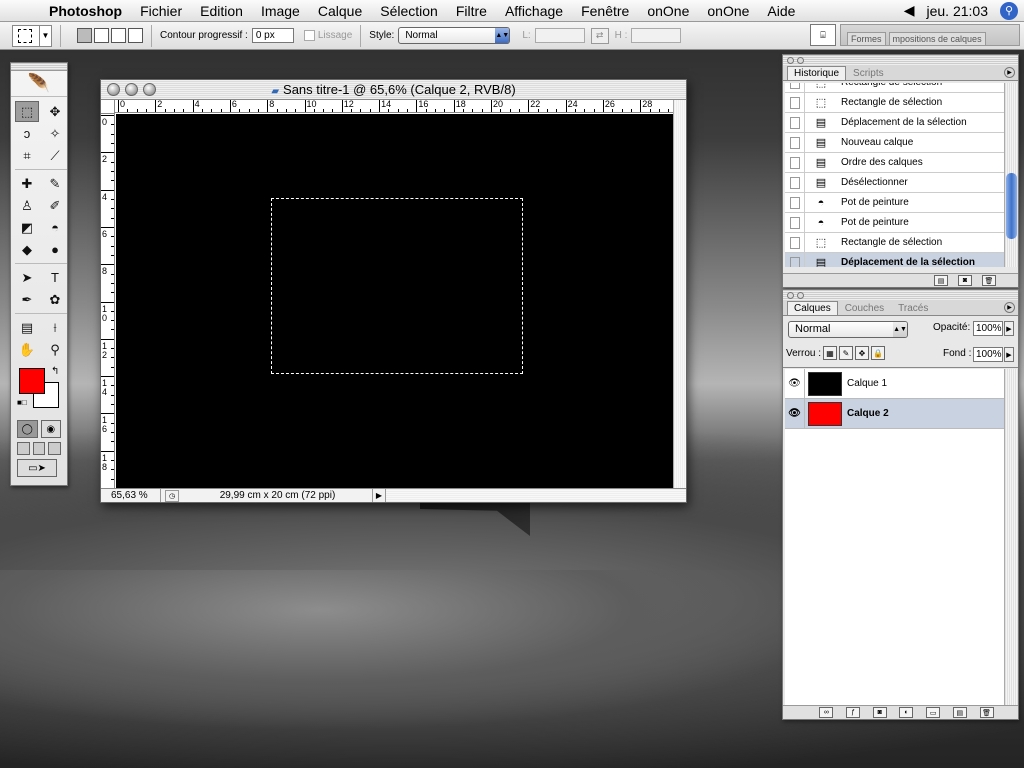 This screenshot has width=1024, height=768. What do you see at coordinates (108, 107) in the screenshot?
I see `ruler-origin` at bounding box center [108, 107].